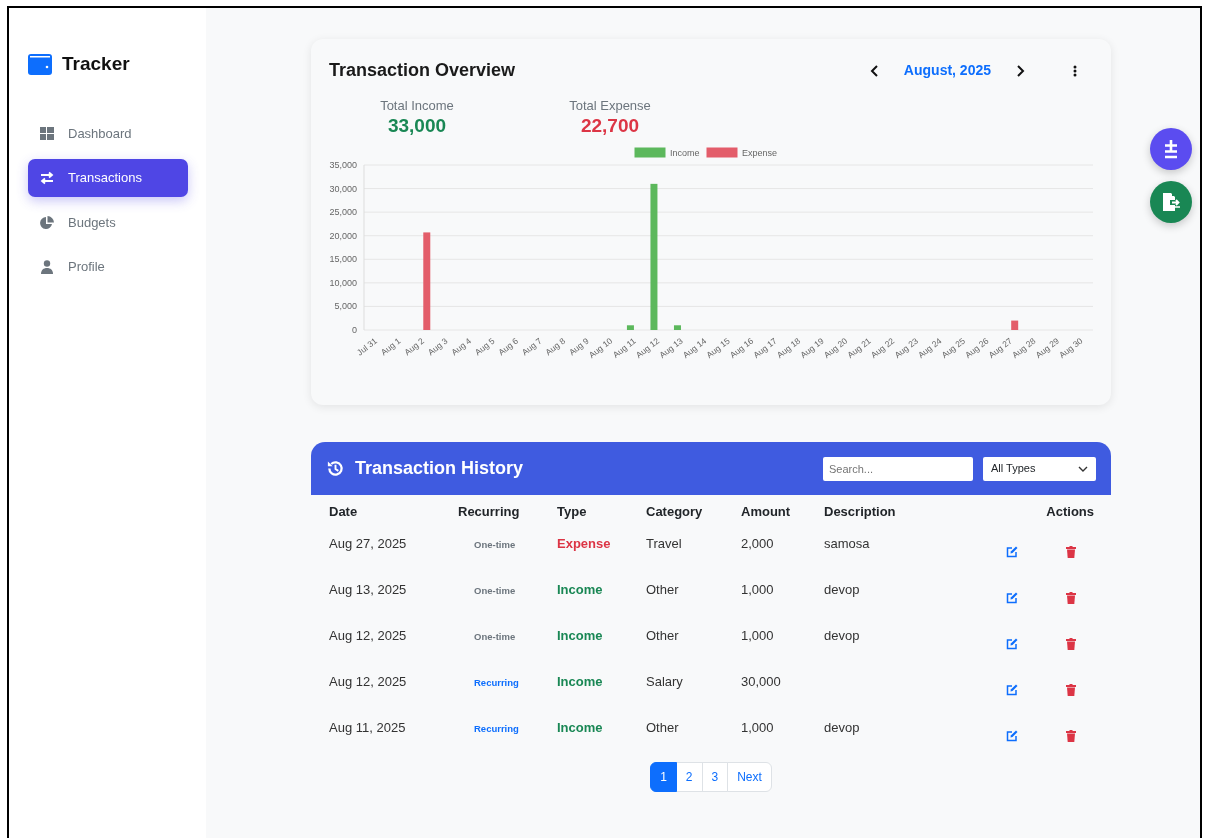  What do you see at coordinates (366, 347) in the screenshot?
I see `axis-tick-label: Jul 31` at bounding box center [366, 347].